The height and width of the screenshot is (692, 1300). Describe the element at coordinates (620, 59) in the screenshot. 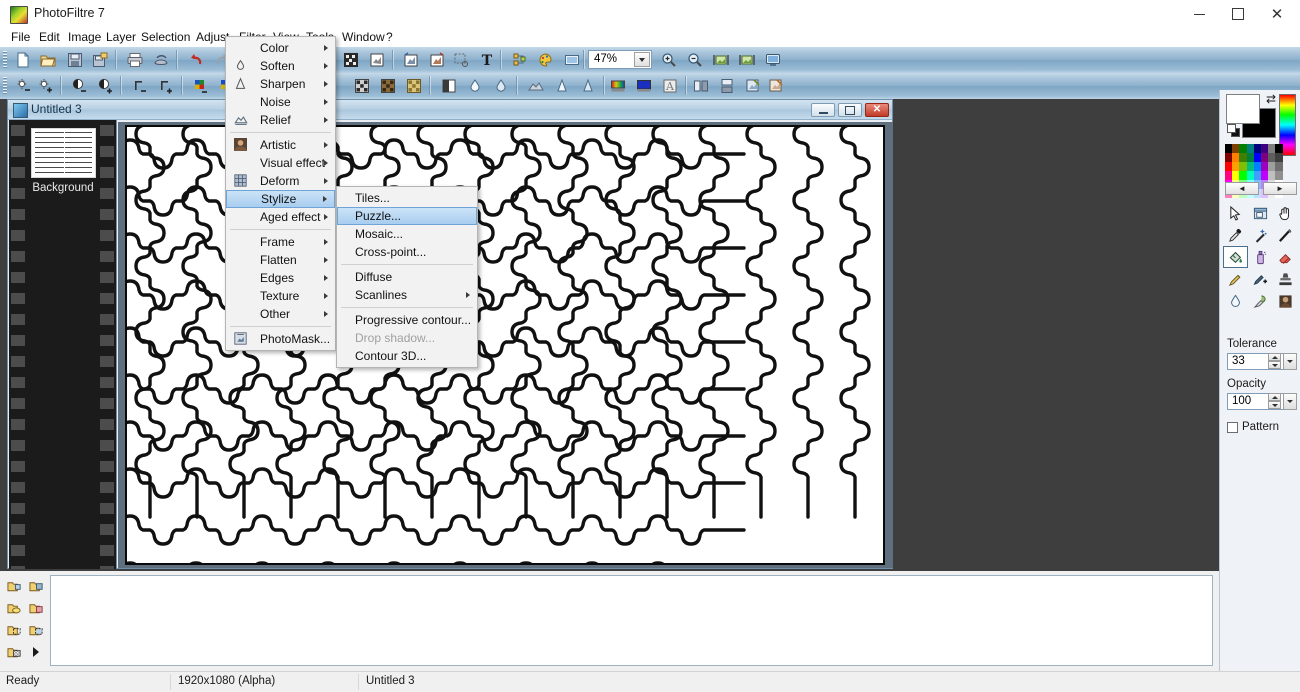

I see `zoom-combo: 47%` at that location.